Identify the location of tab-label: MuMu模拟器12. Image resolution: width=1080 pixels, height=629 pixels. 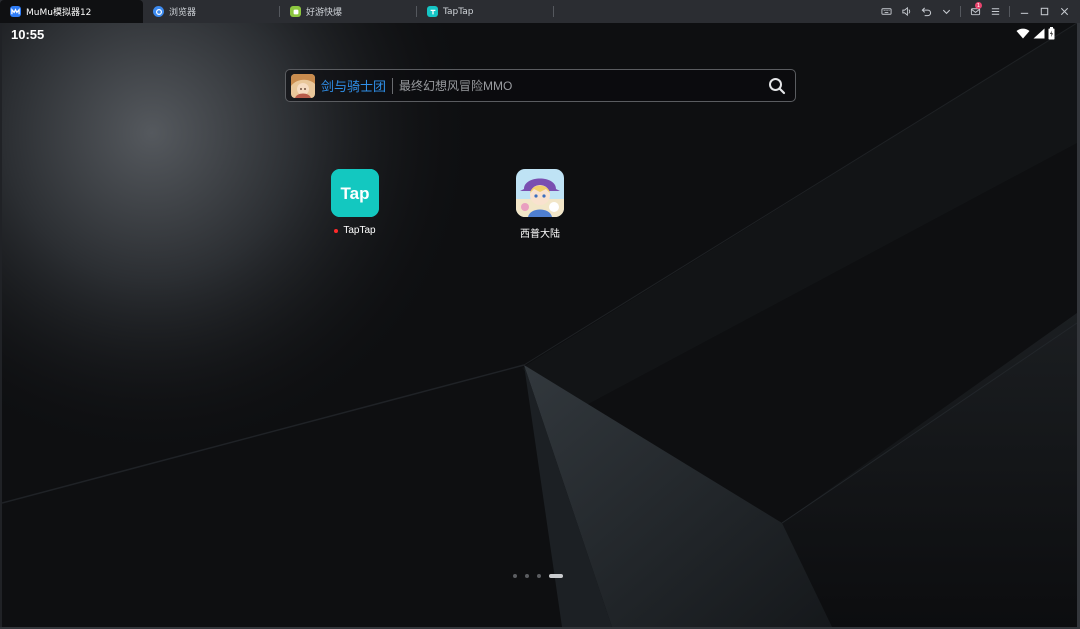
(59, 13).